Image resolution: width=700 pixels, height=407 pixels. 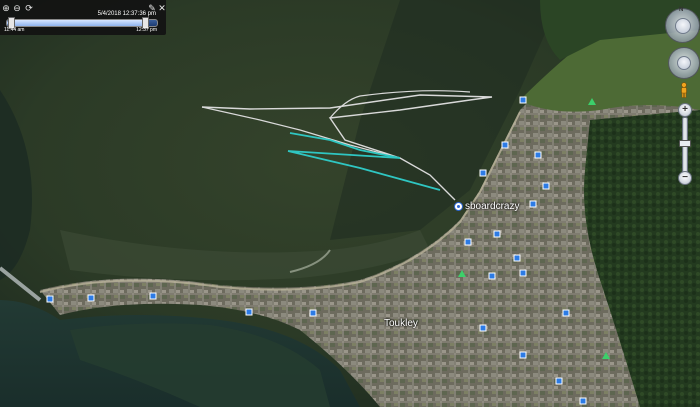 What do you see at coordinates (77, 23) in the screenshot?
I see `time-slider-fill` at bounding box center [77, 23].